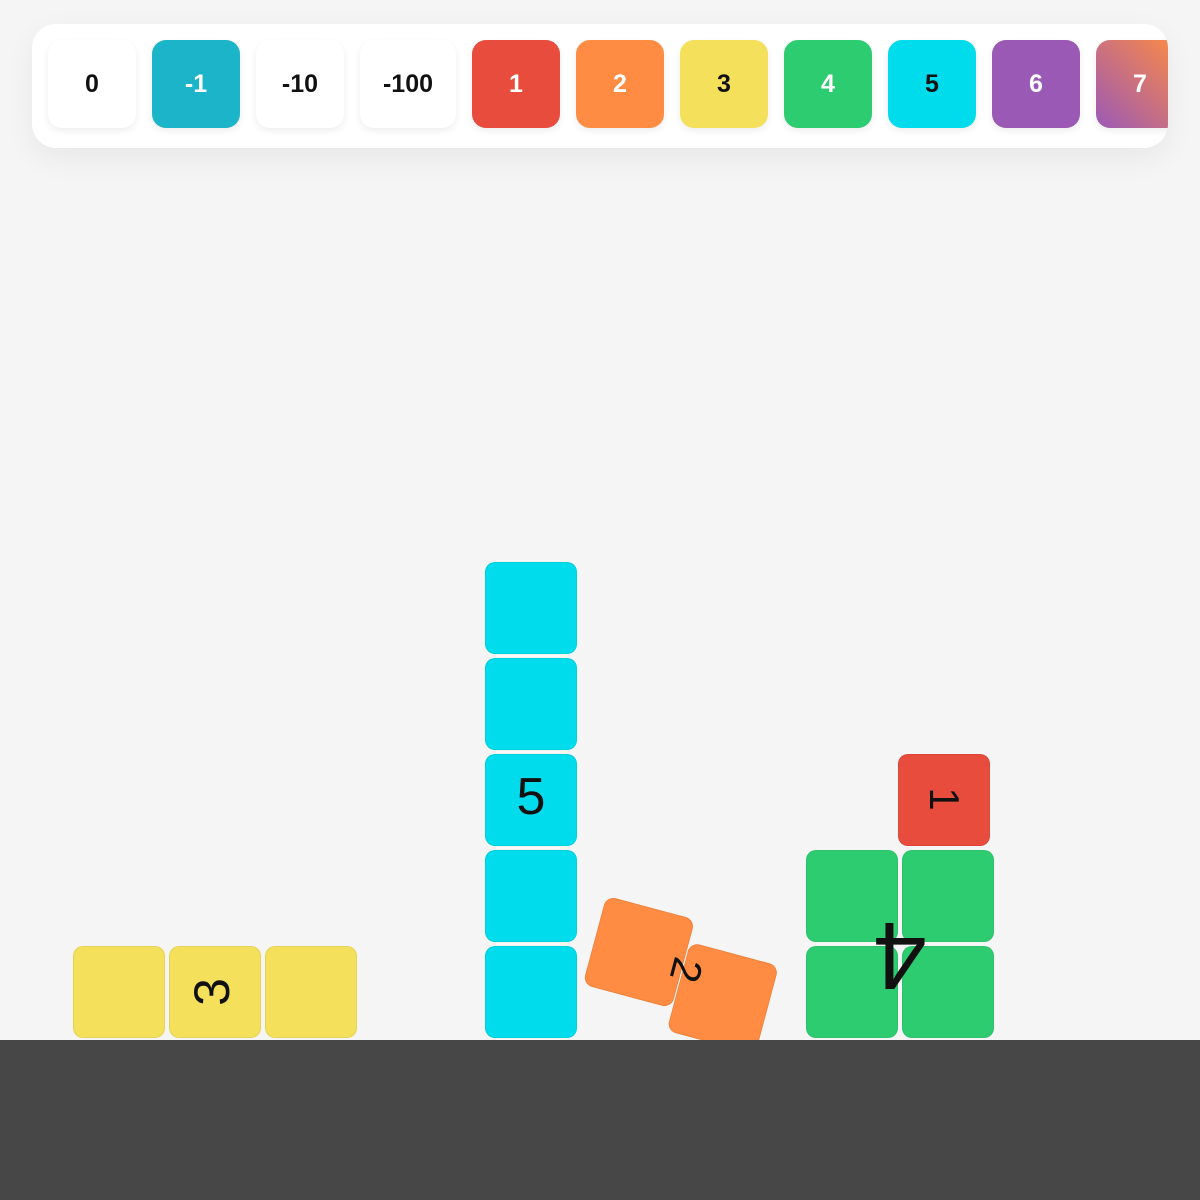 The height and width of the screenshot is (1200, 1200). Describe the element at coordinates (944, 799) in the screenshot. I see `one-block-label: 1` at that location.